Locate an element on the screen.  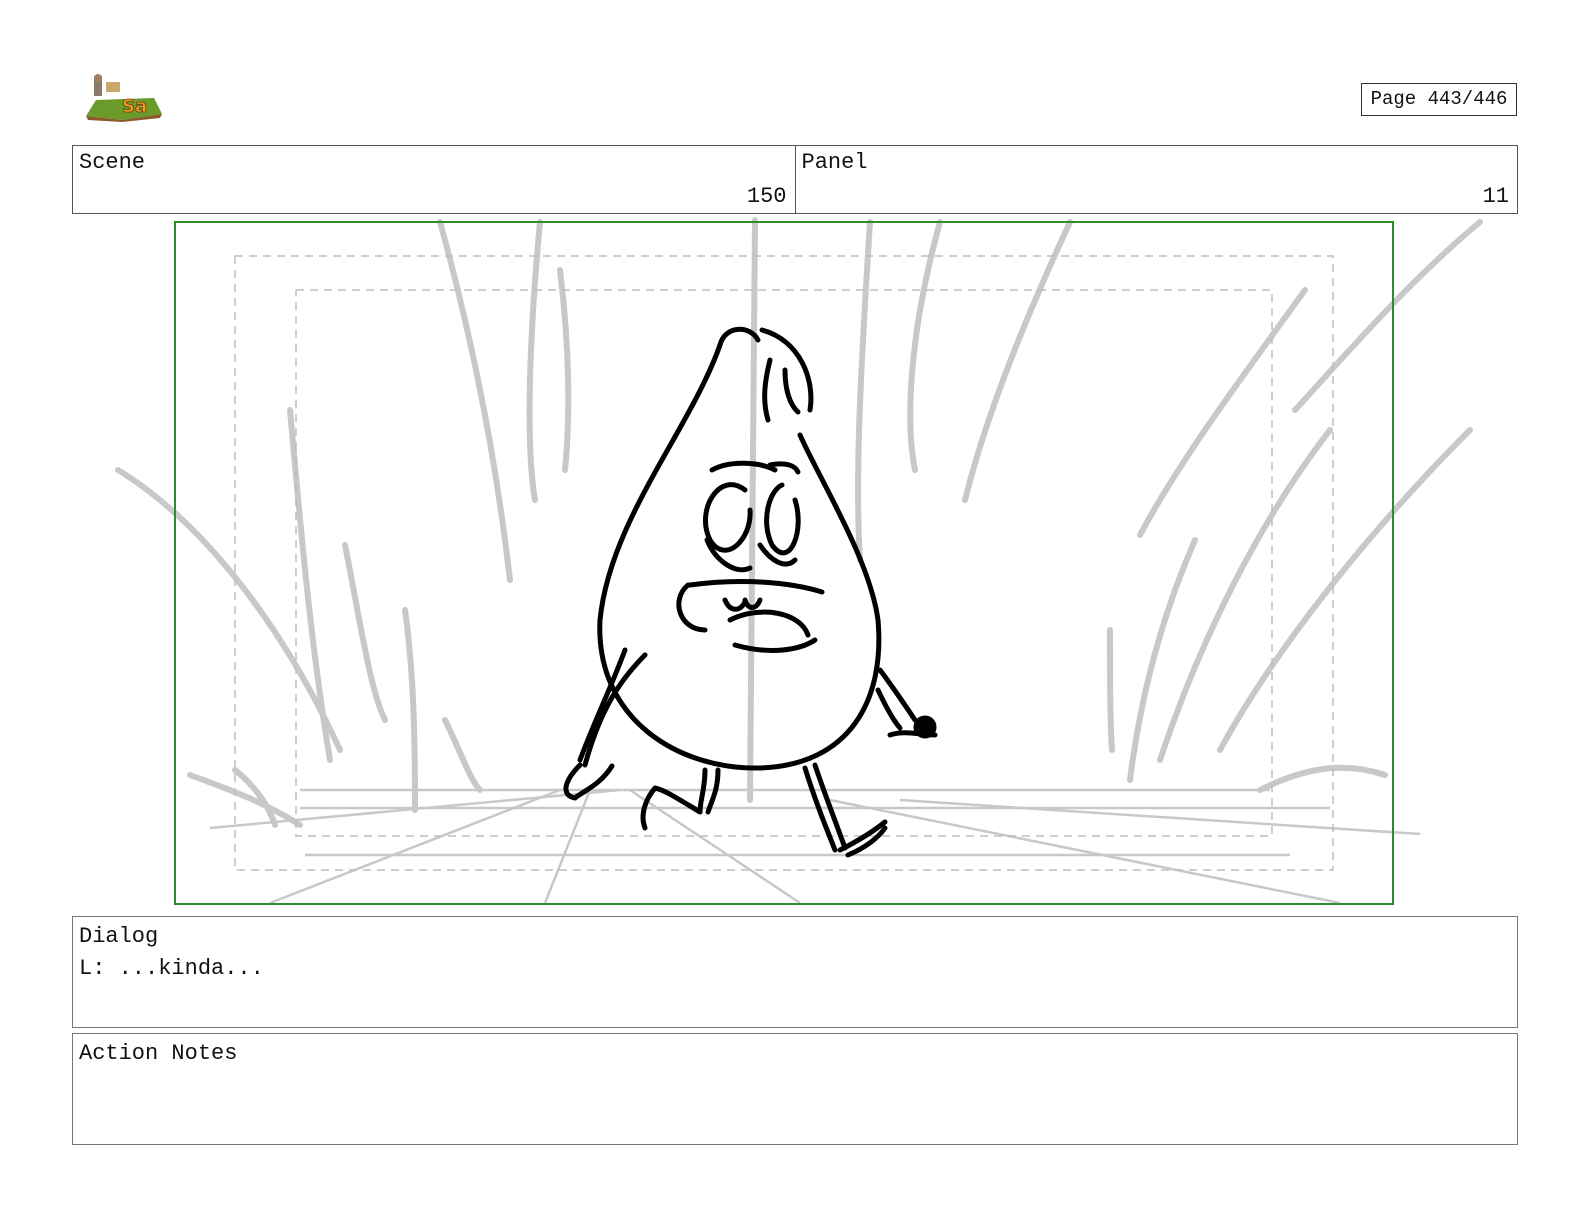
scene-cell: Scene 150 is located at coordinates (434, 179).